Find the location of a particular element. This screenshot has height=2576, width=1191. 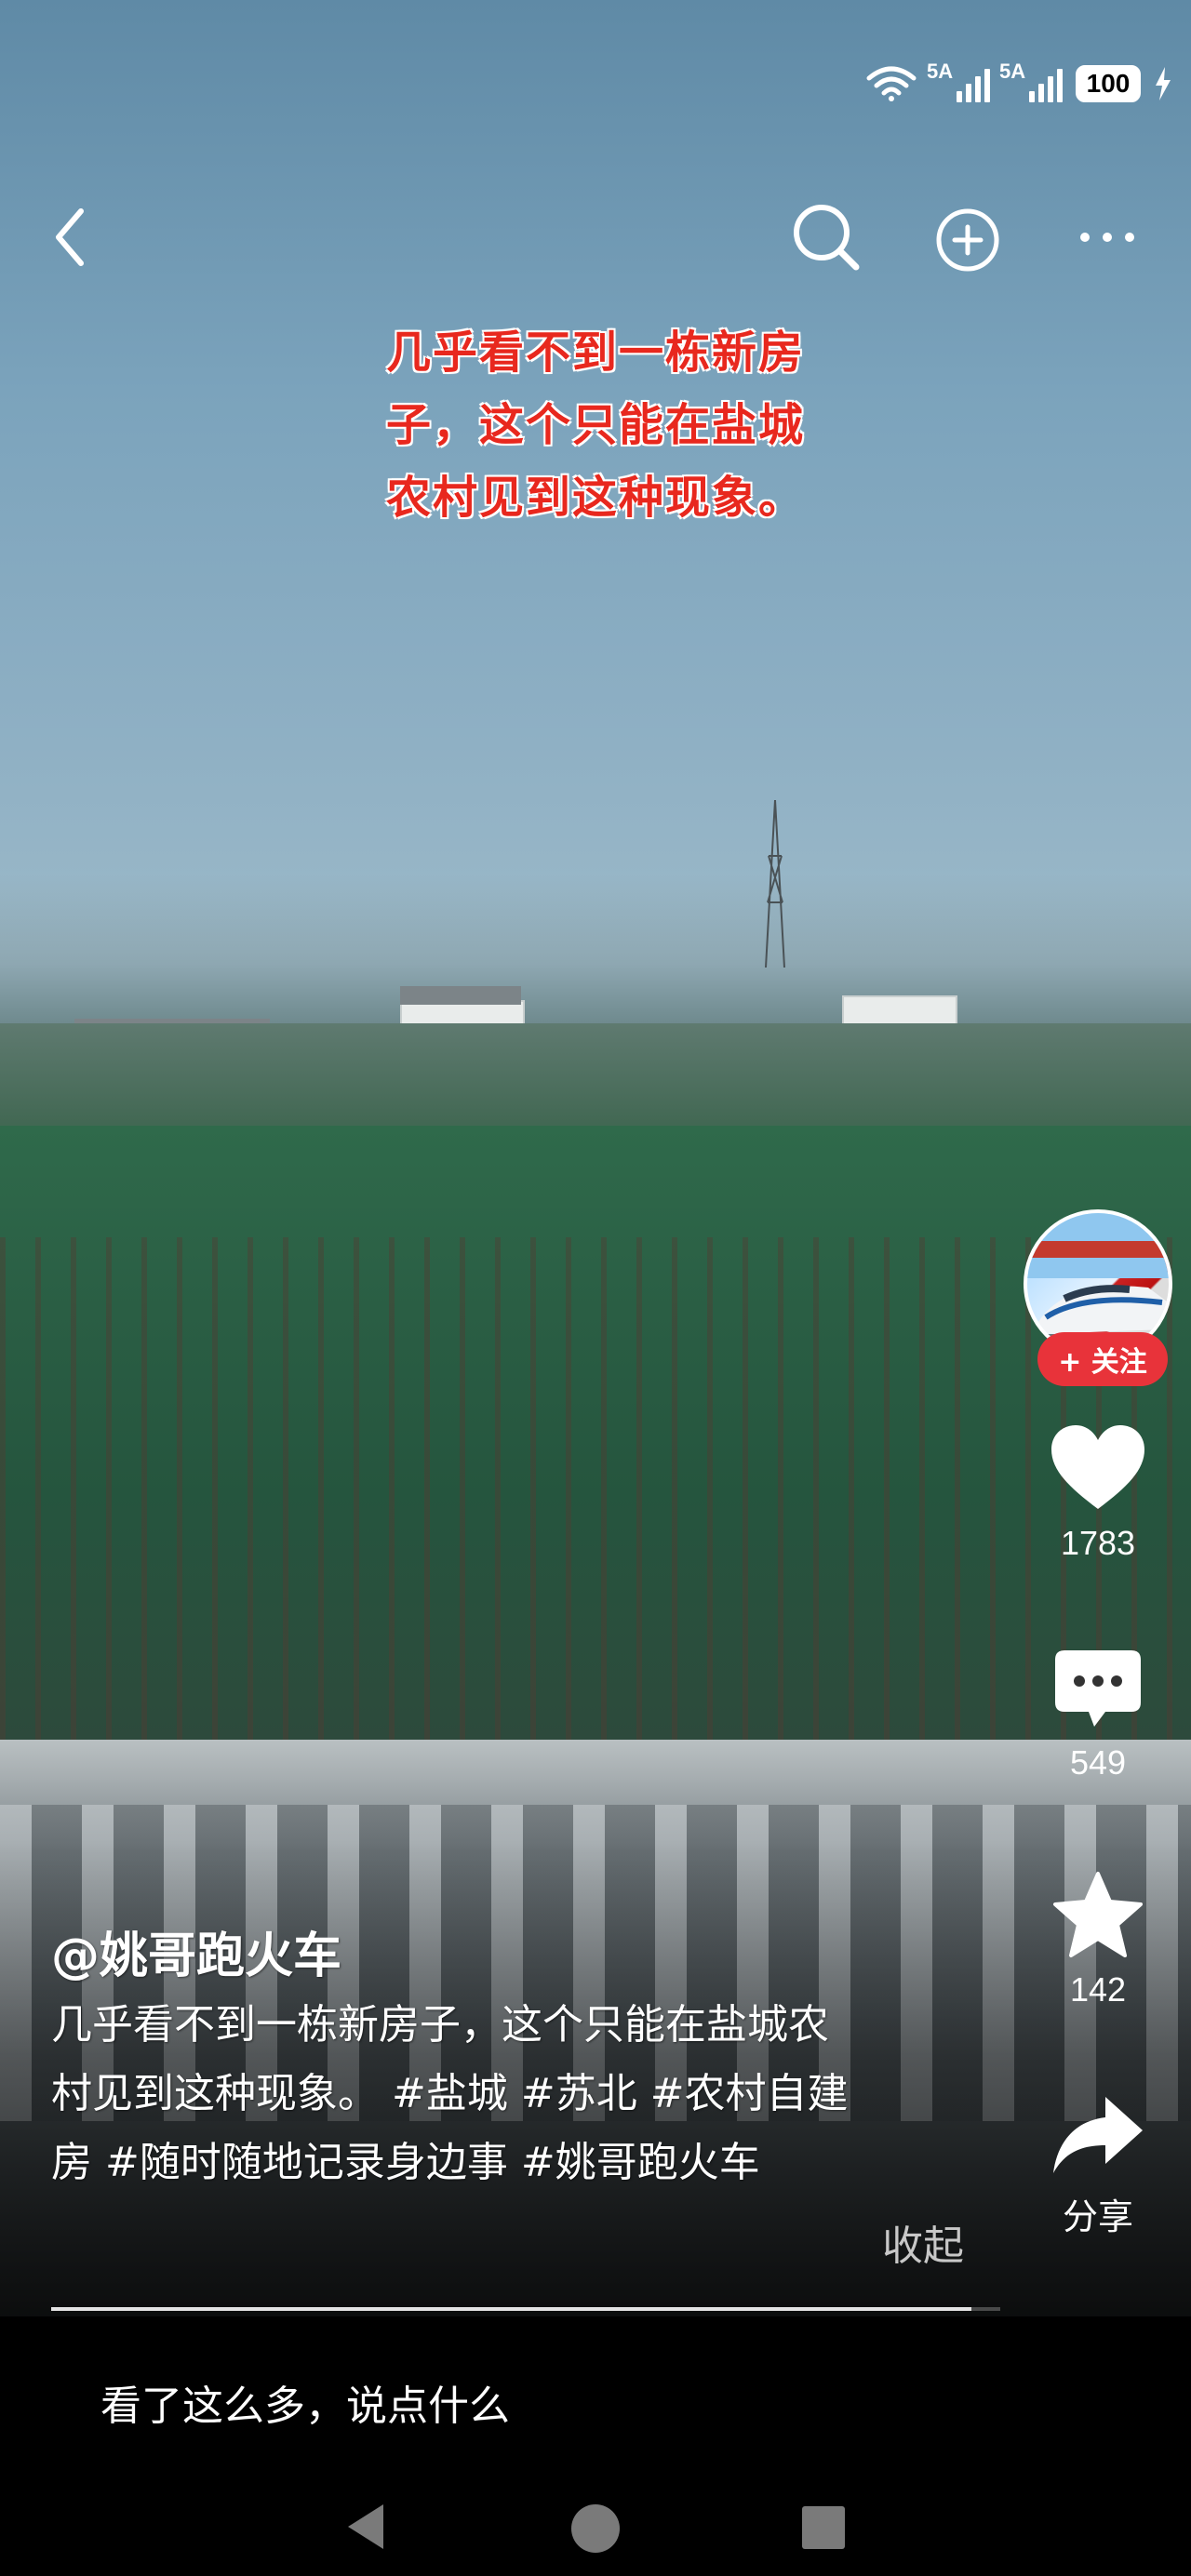

share-label: 分享 is located at coordinates (1097, 2217).